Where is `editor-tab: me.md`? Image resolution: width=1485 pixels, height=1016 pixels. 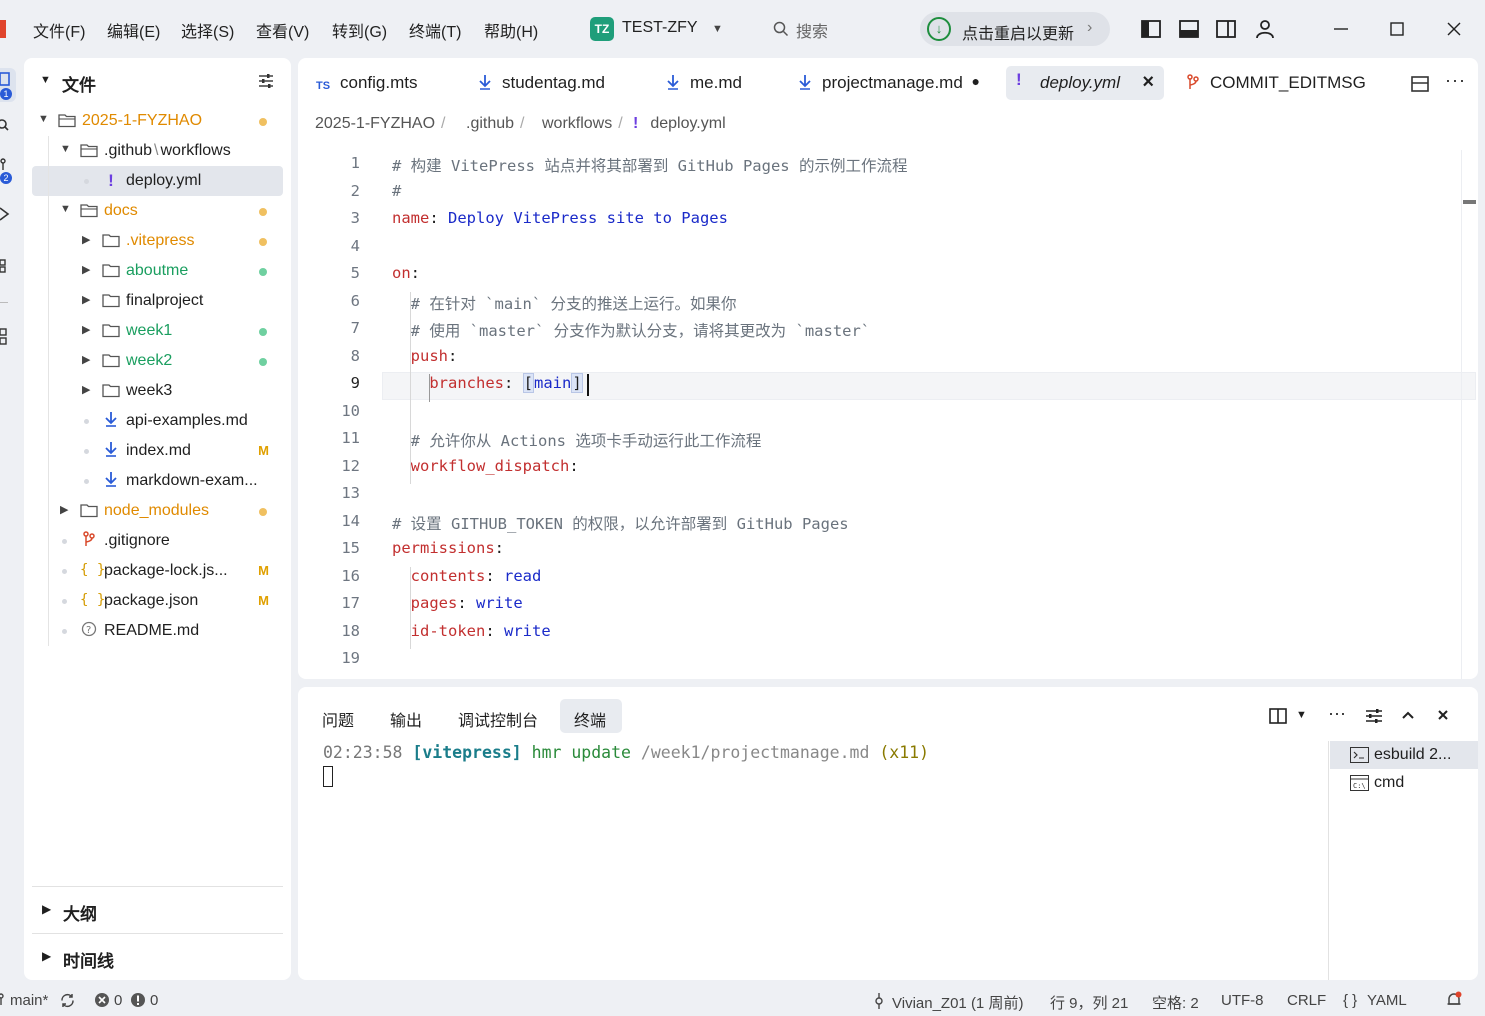
editor-tab: me.md is located at coordinates (706, 83).